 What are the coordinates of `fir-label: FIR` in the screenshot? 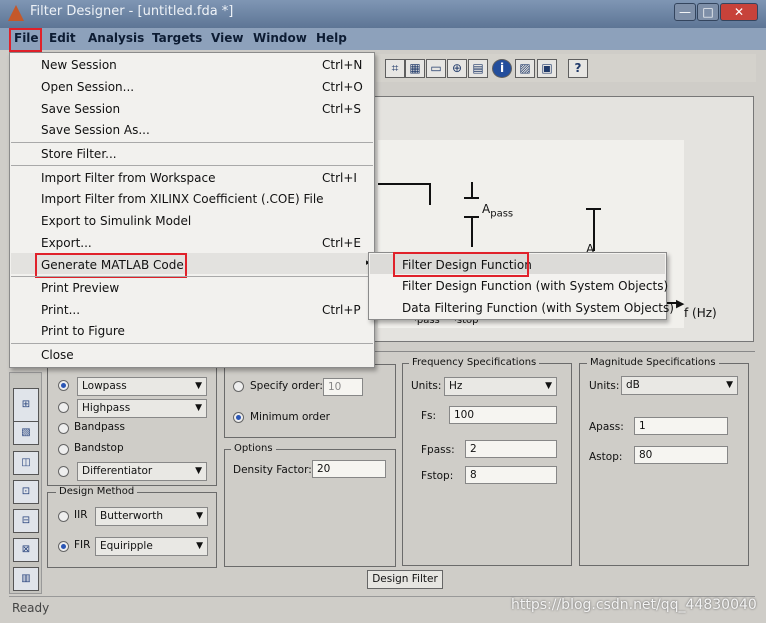 It's located at (82, 545).